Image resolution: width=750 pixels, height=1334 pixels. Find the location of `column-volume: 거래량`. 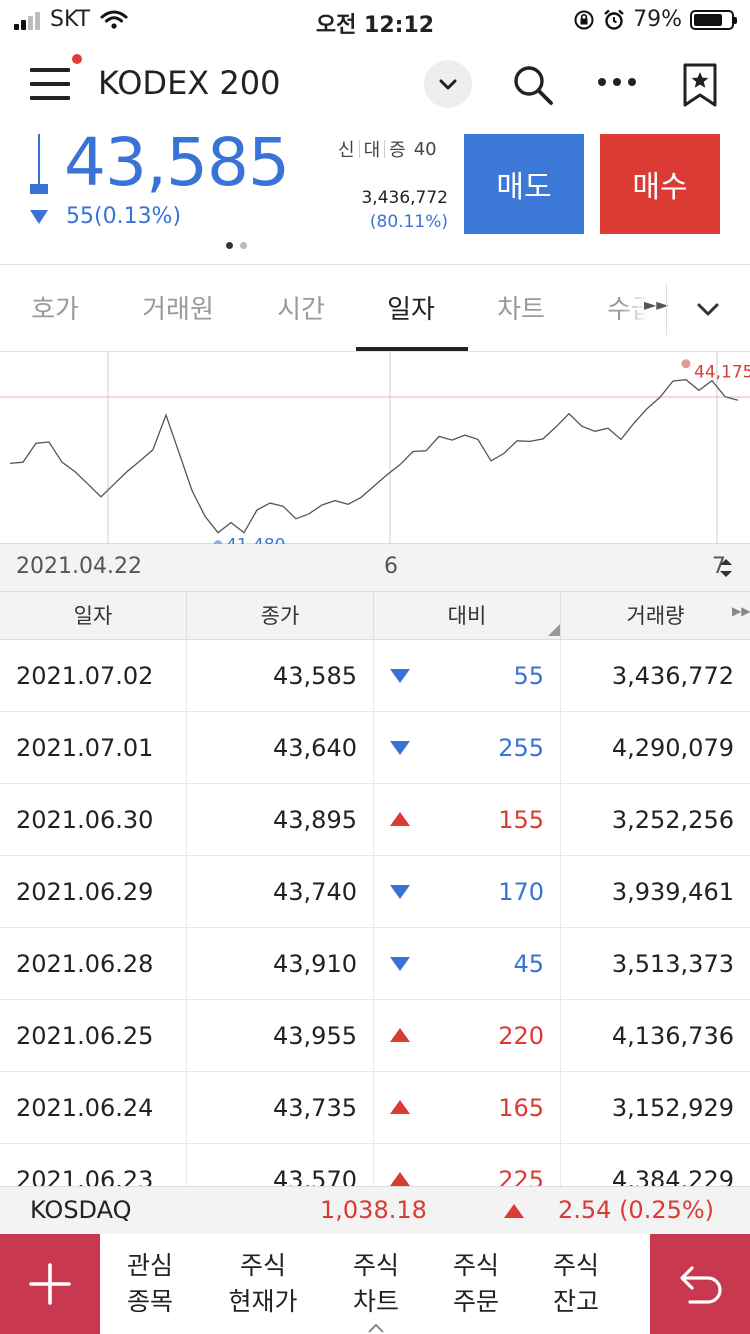

column-volume: 거래량 is located at coordinates (655, 616).